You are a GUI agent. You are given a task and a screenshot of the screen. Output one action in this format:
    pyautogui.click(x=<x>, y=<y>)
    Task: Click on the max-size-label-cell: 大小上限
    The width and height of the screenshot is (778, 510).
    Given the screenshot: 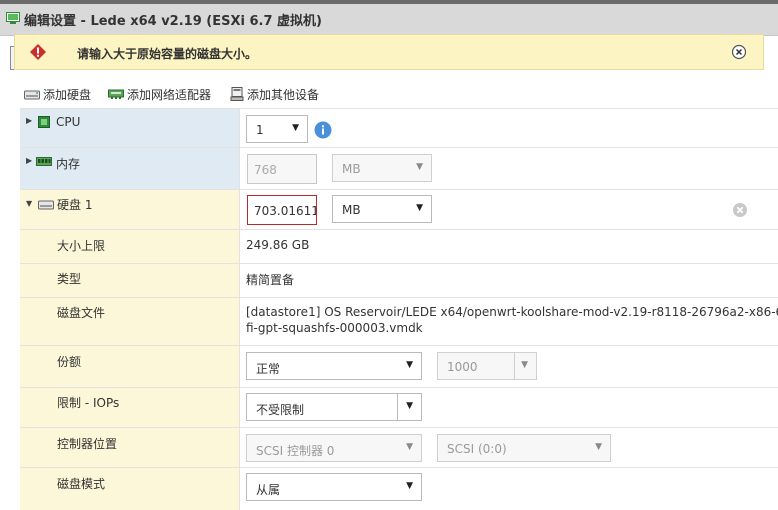 What is the action you would take?
    pyautogui.click(x=130, y=246)
    